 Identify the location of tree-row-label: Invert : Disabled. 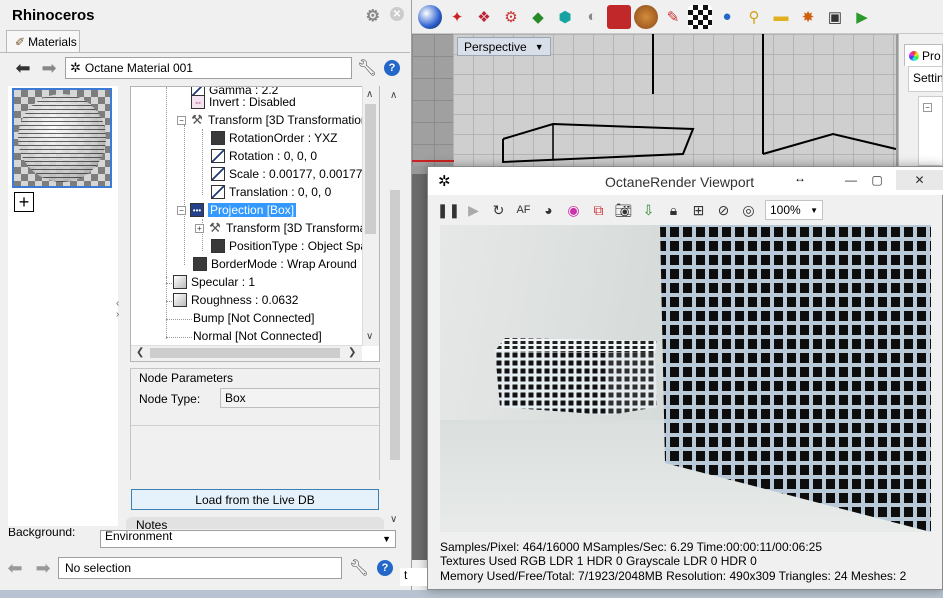
(252, 102).